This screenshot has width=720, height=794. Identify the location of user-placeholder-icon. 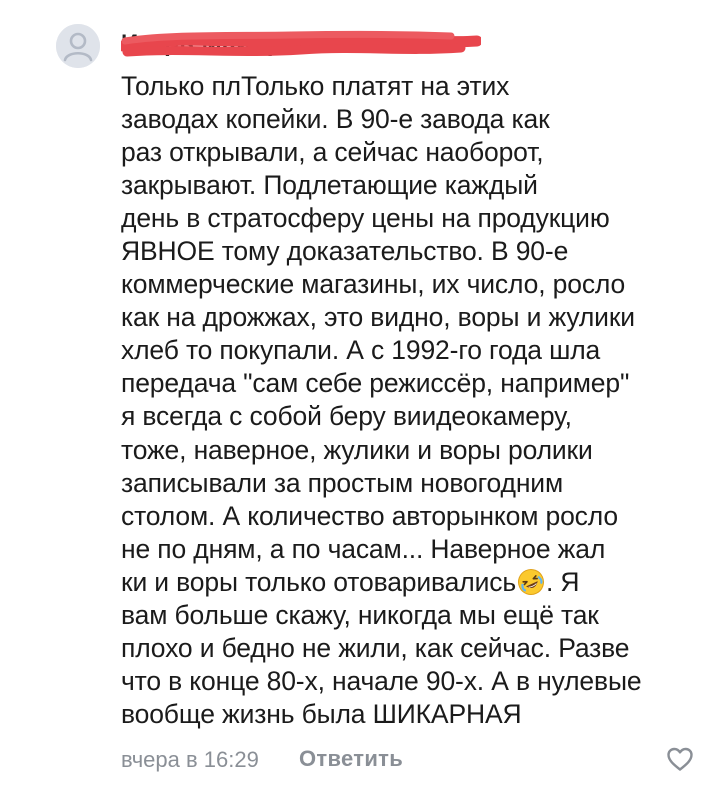
(78, 46).